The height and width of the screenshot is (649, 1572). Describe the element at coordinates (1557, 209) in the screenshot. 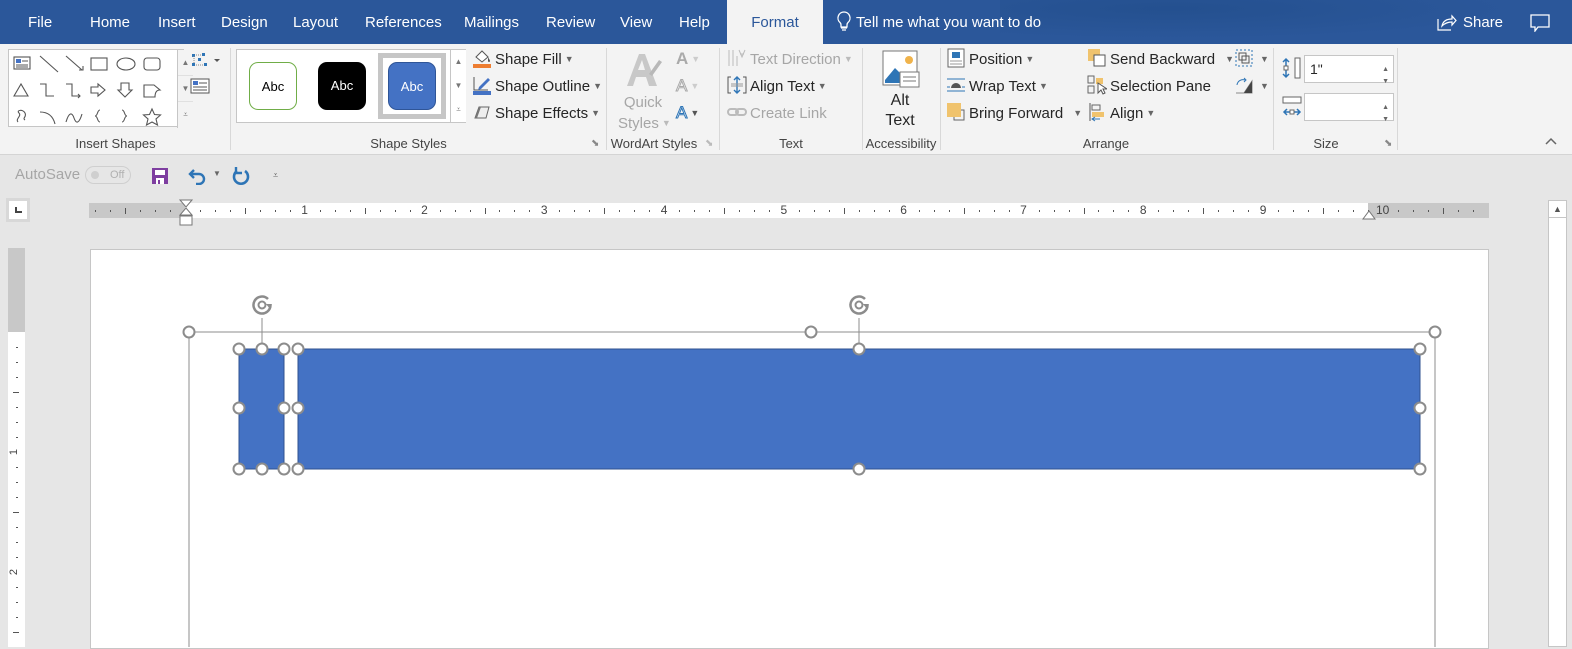

I see `scroll-up-button: ▲` at that location.